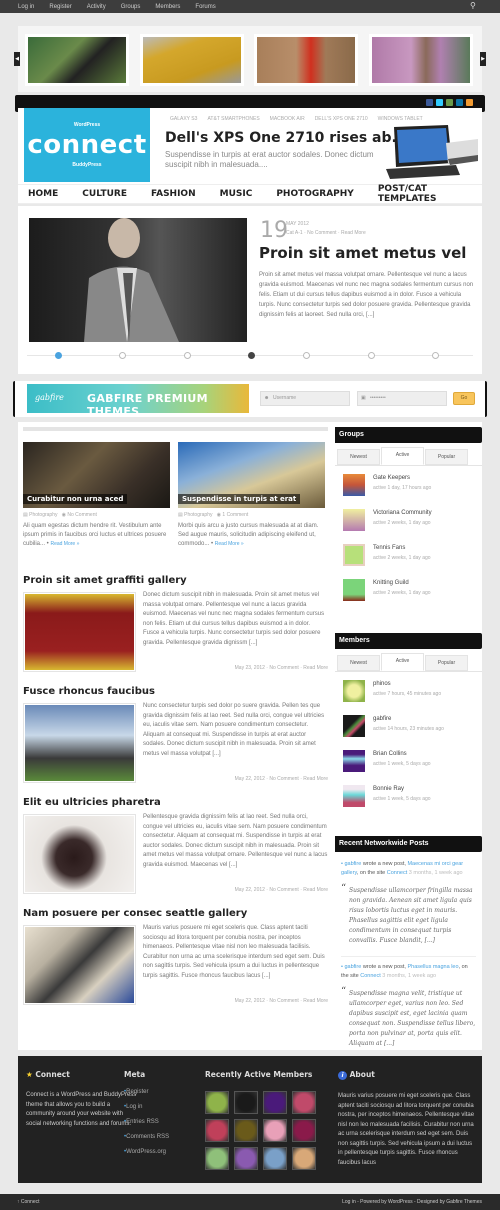 This screenshot has height=1210, width=500. What do you see at coordinates (400, 119) in the screenshot?
I see `header-link: WINDOWS TABLET` at bounding box center [400, 119].